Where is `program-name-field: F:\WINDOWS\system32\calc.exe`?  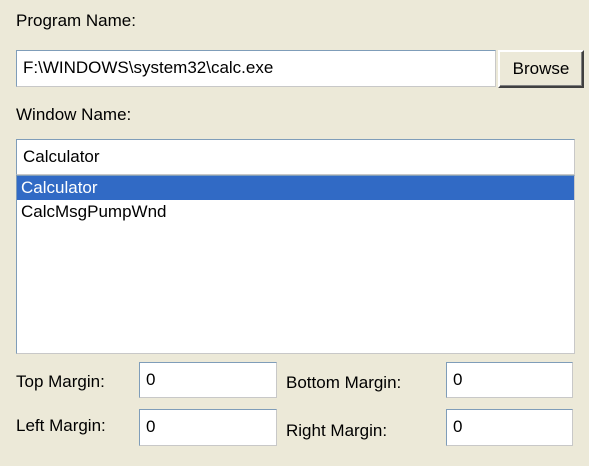 program-name-field: F:\WINDOWS\system32\calc.exe is located at coordinates (256, 68).